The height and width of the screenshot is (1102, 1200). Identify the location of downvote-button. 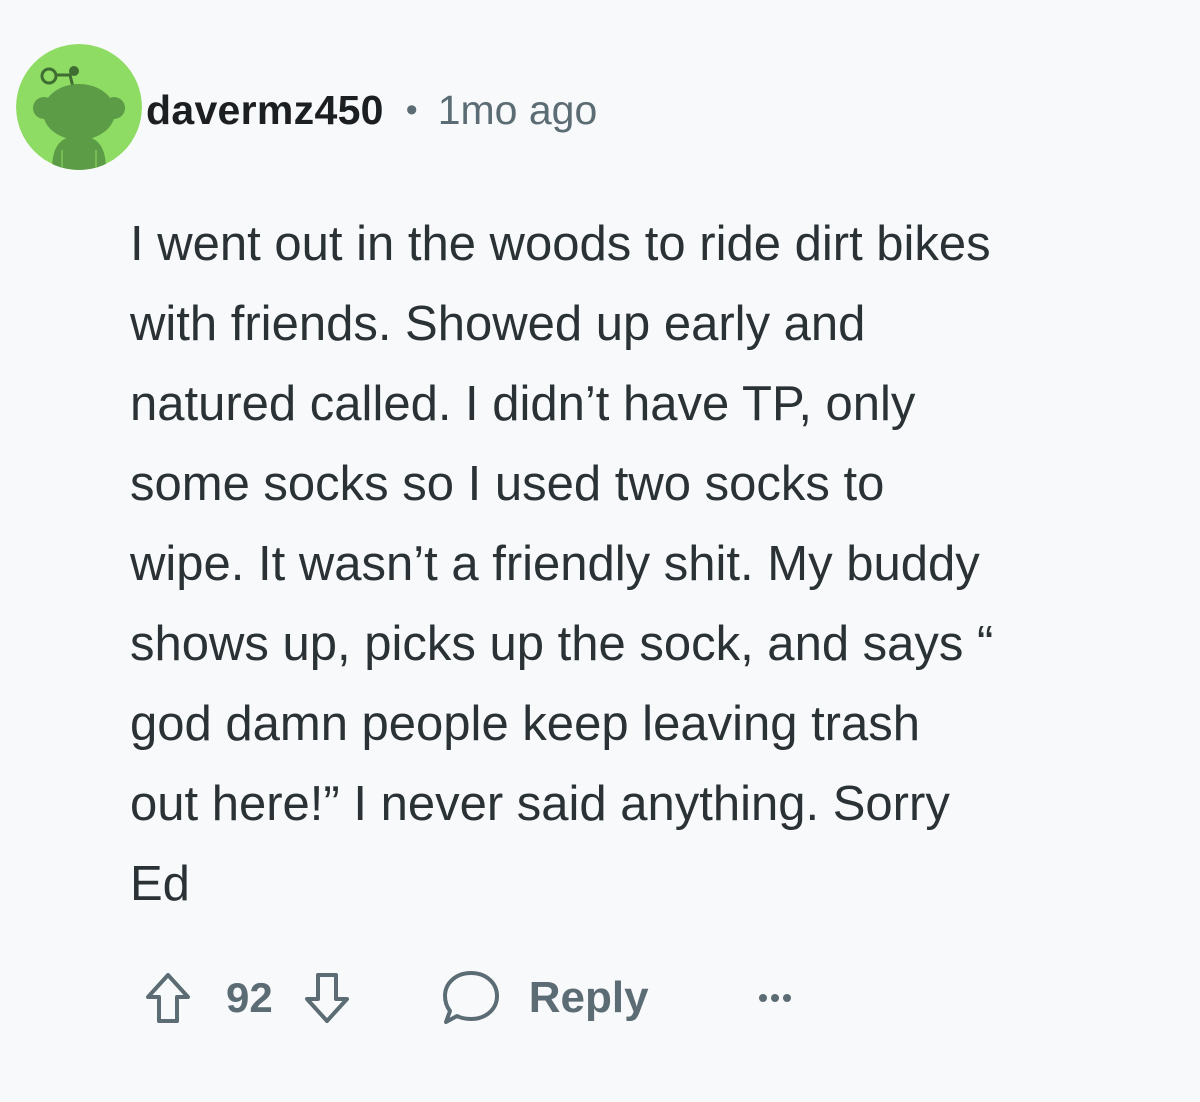
(327, 998).